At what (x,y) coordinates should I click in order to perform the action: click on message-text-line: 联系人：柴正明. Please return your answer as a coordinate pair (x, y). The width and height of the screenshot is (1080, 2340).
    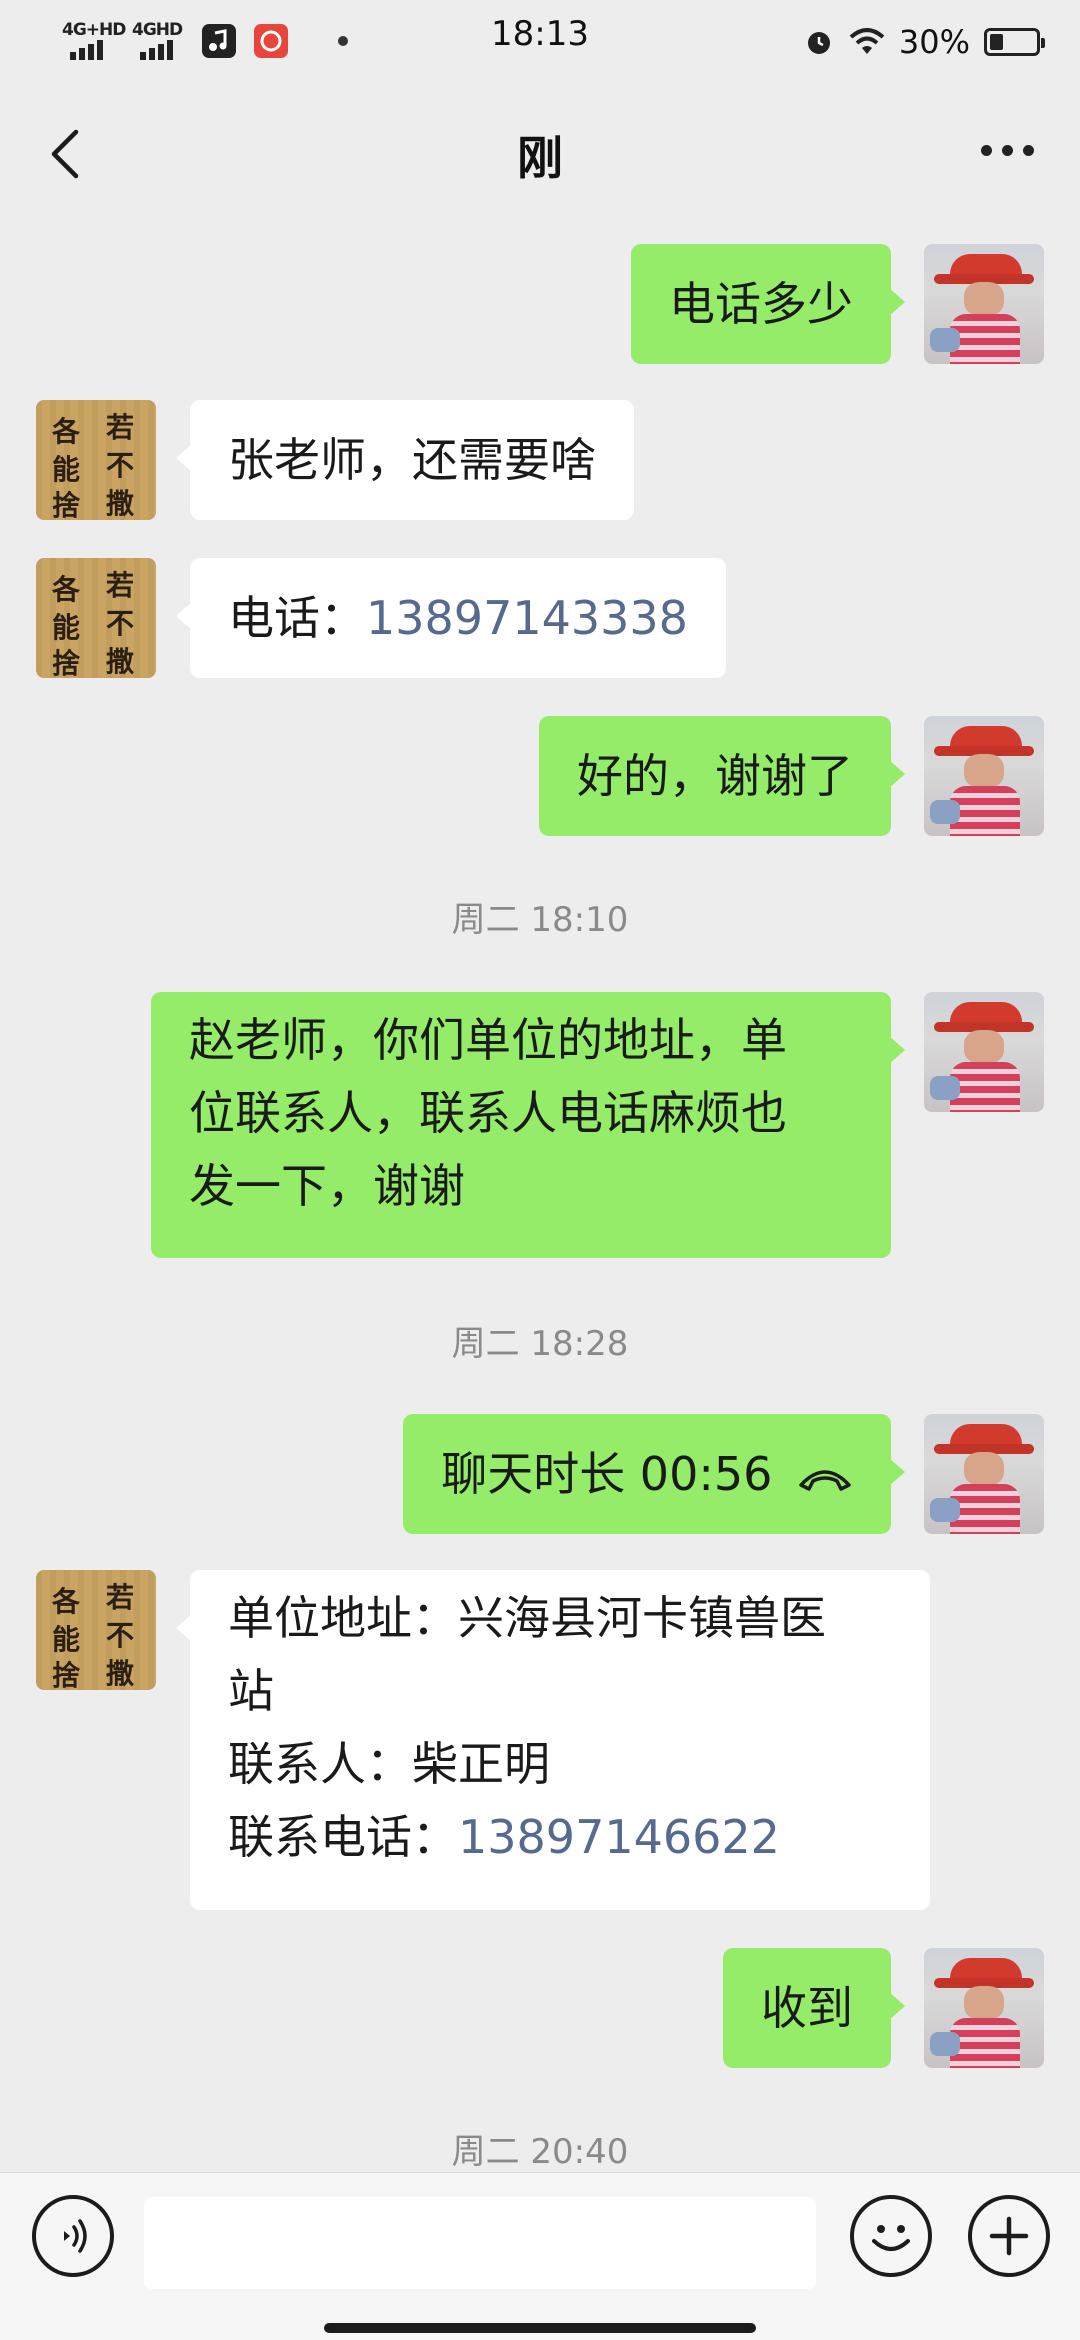
    Looking at the image, I should click on (389, 1764).